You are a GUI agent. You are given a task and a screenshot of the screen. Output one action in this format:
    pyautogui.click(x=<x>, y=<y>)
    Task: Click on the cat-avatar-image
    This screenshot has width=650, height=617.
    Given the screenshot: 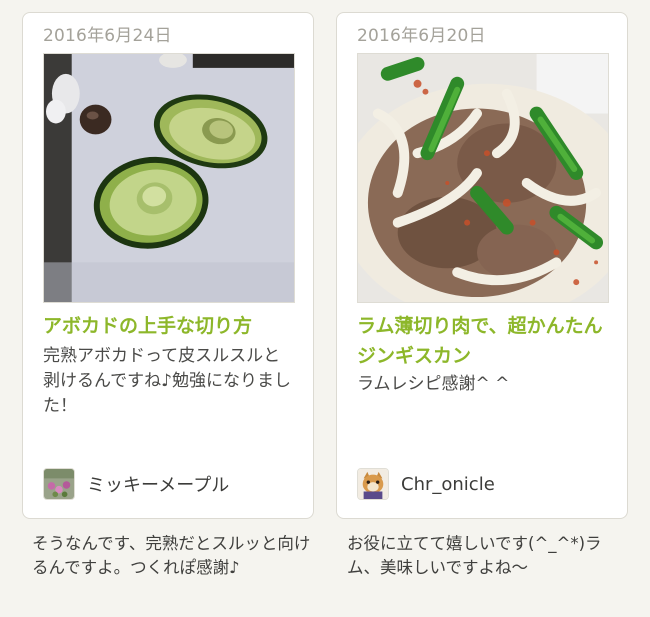 What is the action you would take?
    pyautogui.click(x=373, y=484)
    